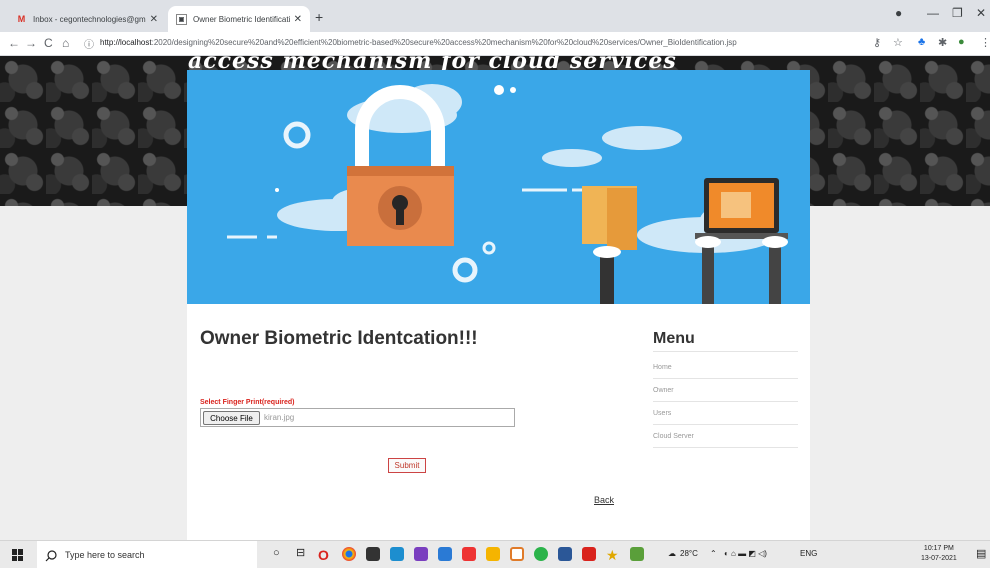 Image resolution: width=990 pixels, height=568 pixels. What do you see at coordinates (877, 42) in the screenshot?
I see `key-icon: ⚷` at bounding box center [877, 42].